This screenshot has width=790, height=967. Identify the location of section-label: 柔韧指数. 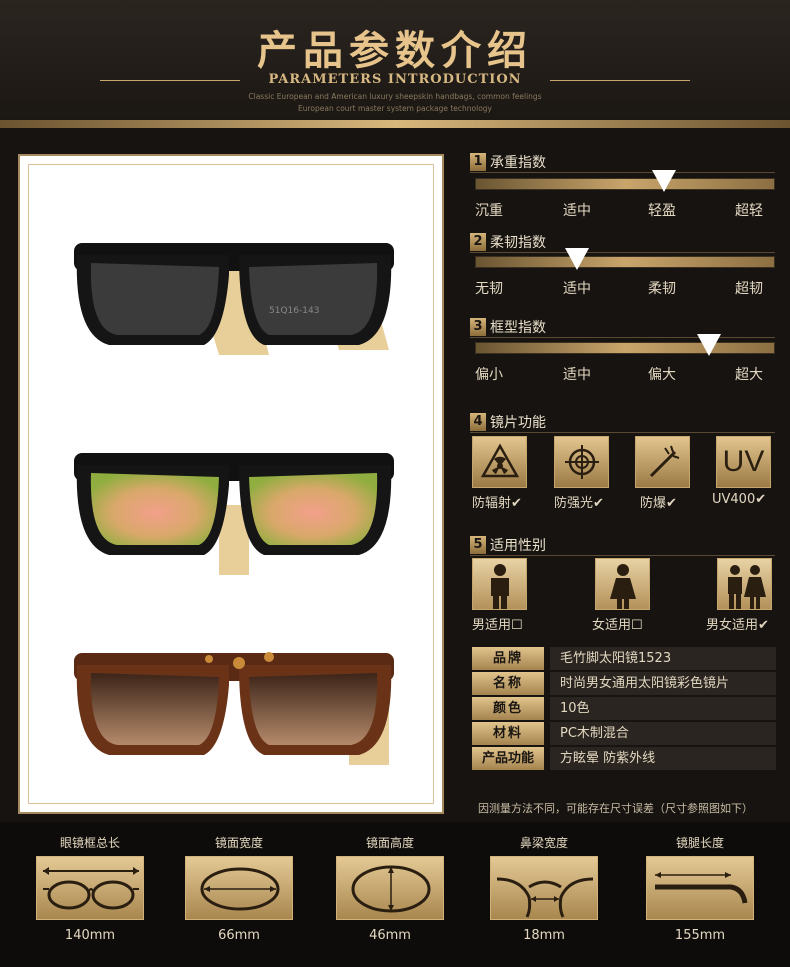
(518, 243).